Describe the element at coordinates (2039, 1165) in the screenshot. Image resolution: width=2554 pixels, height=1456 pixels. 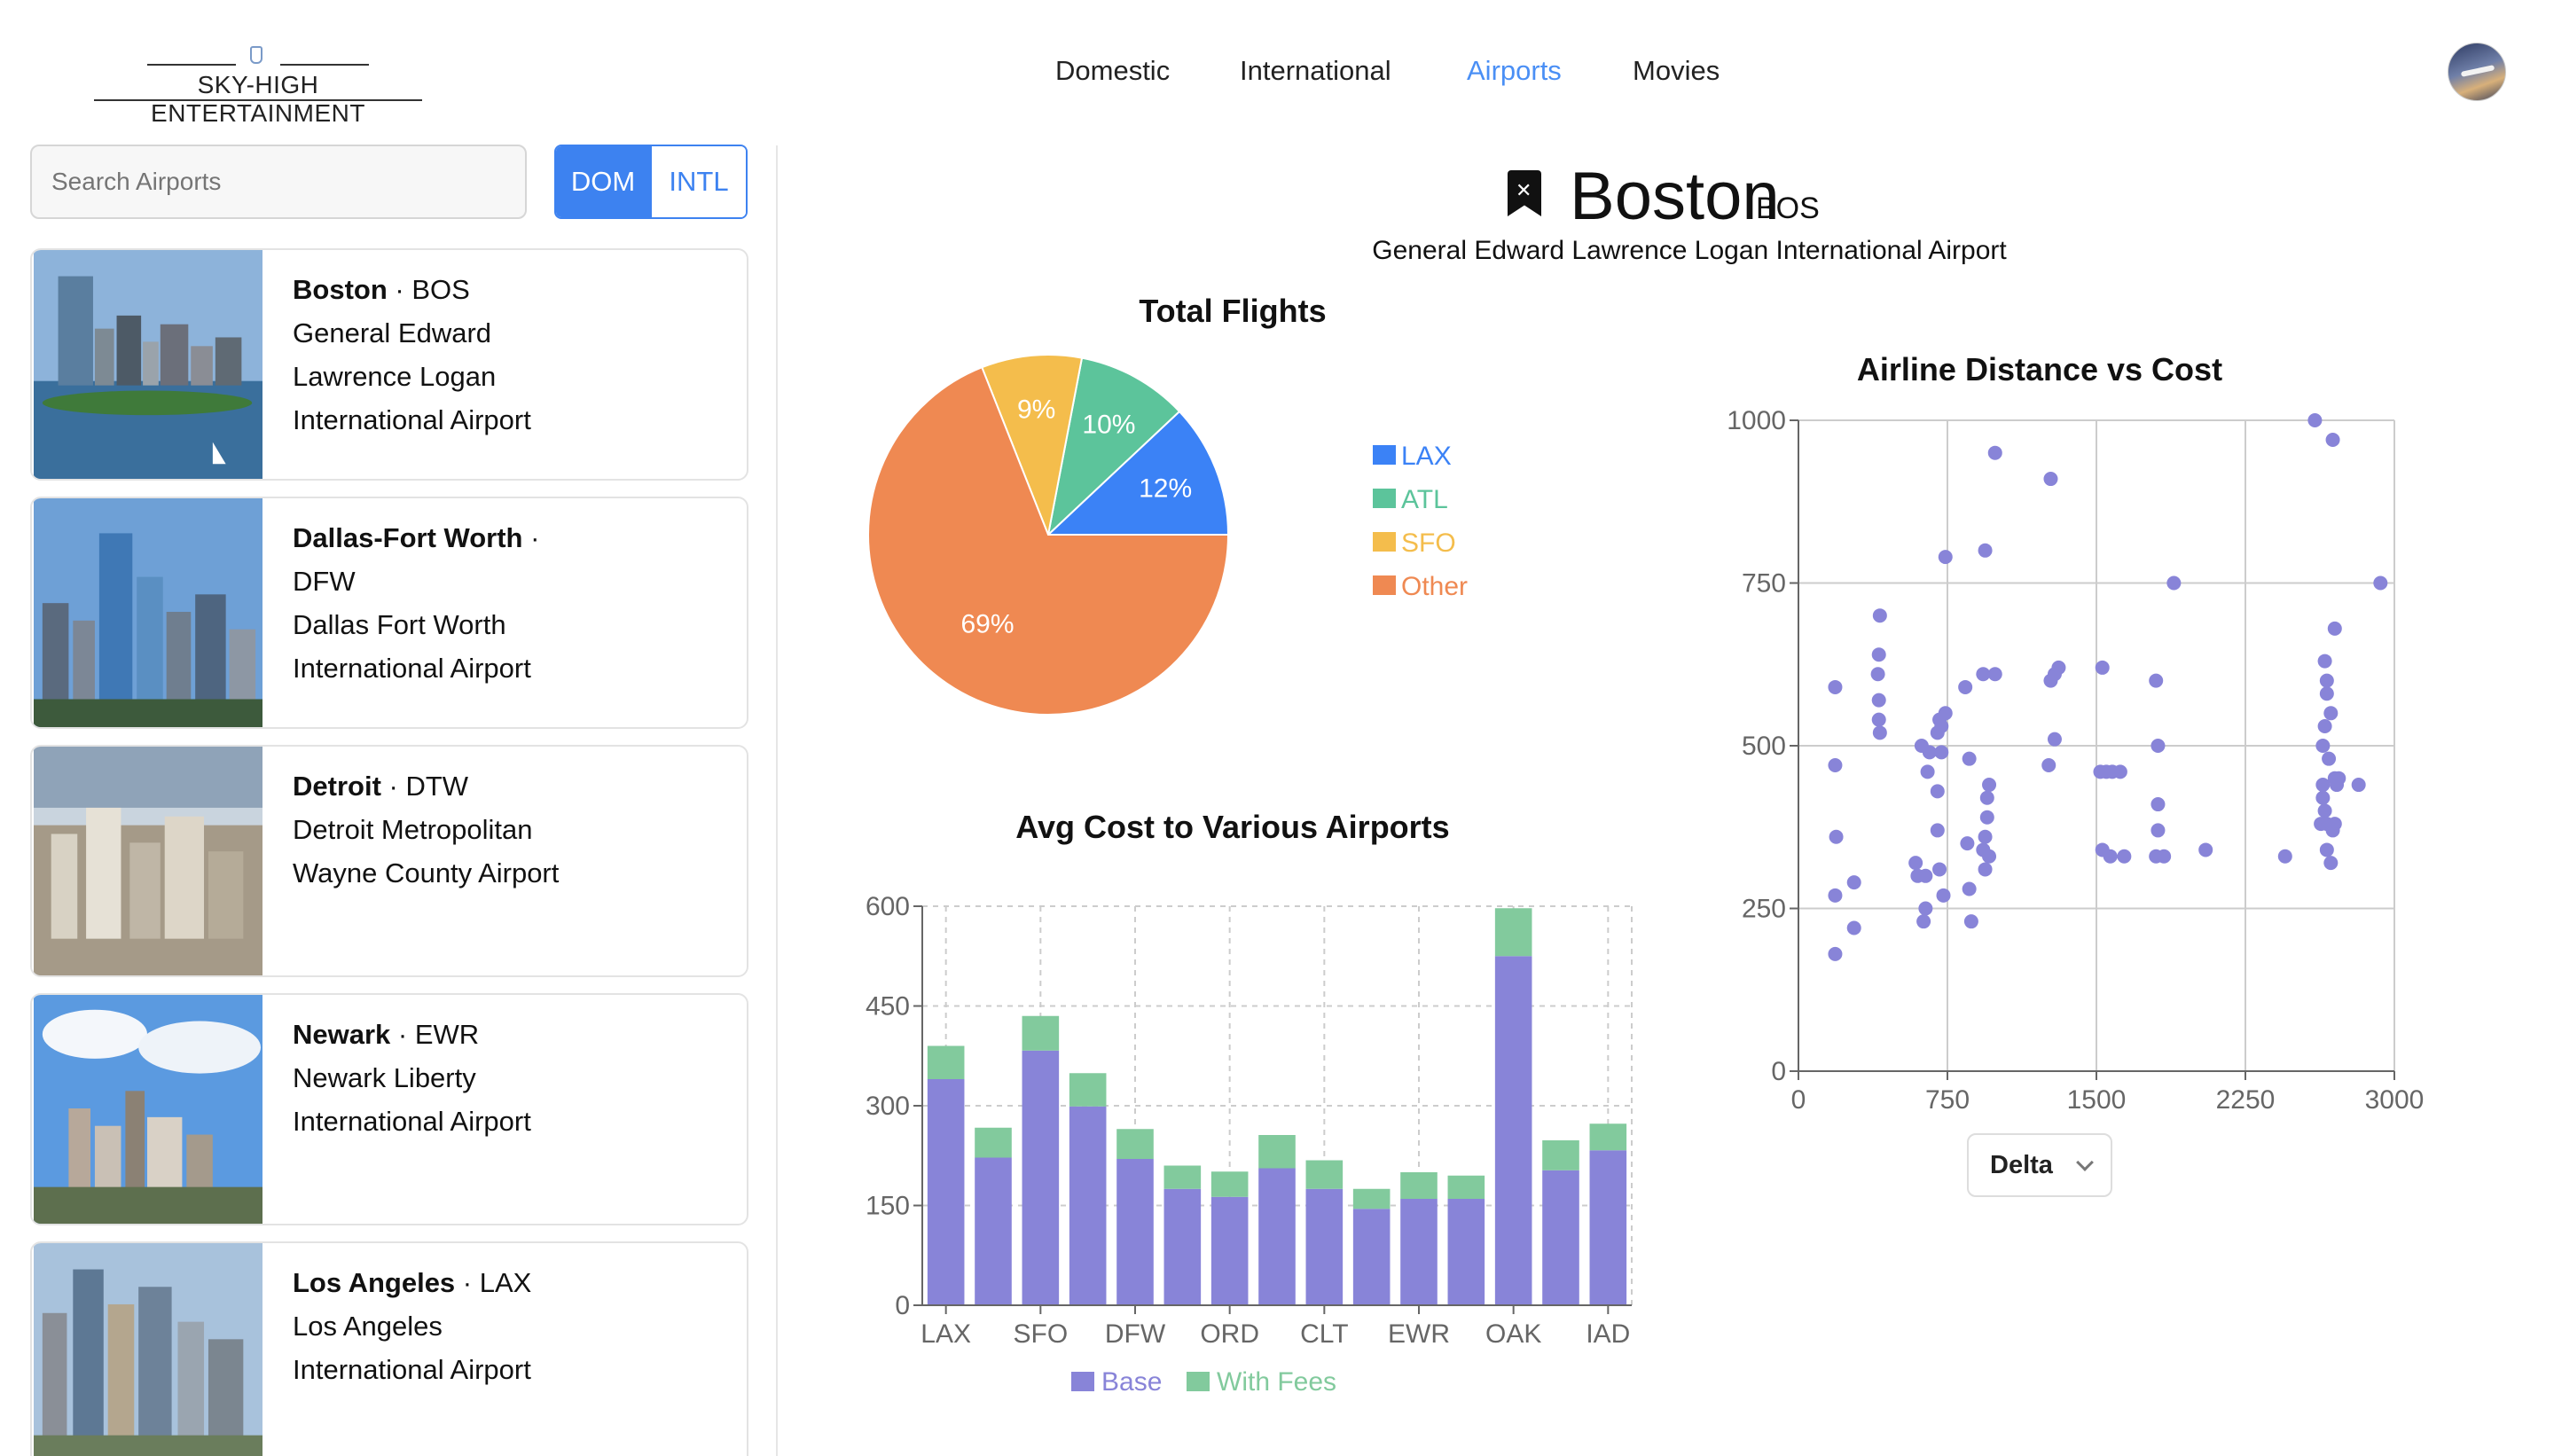
I see `airline-filter-dropdown: Delta` at that location.